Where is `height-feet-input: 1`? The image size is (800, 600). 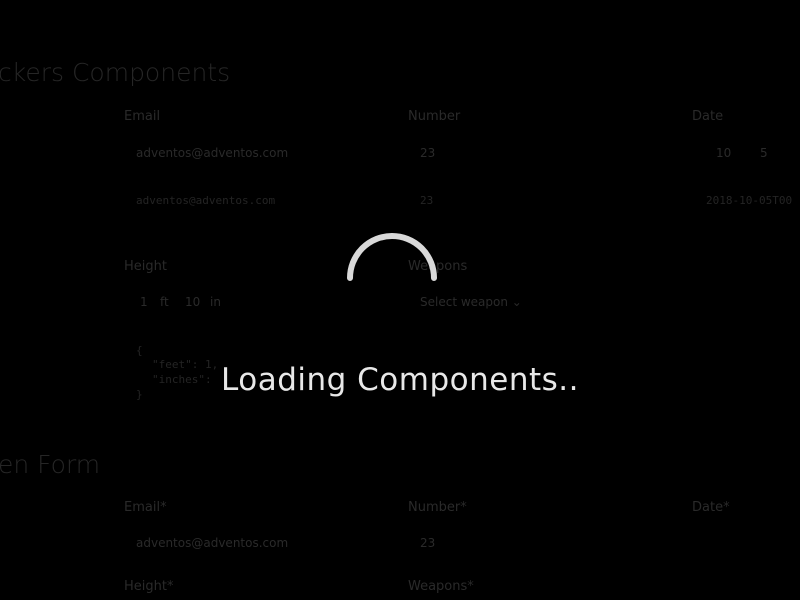
height-feet-input: 1 is located at coordinates (144, 302).